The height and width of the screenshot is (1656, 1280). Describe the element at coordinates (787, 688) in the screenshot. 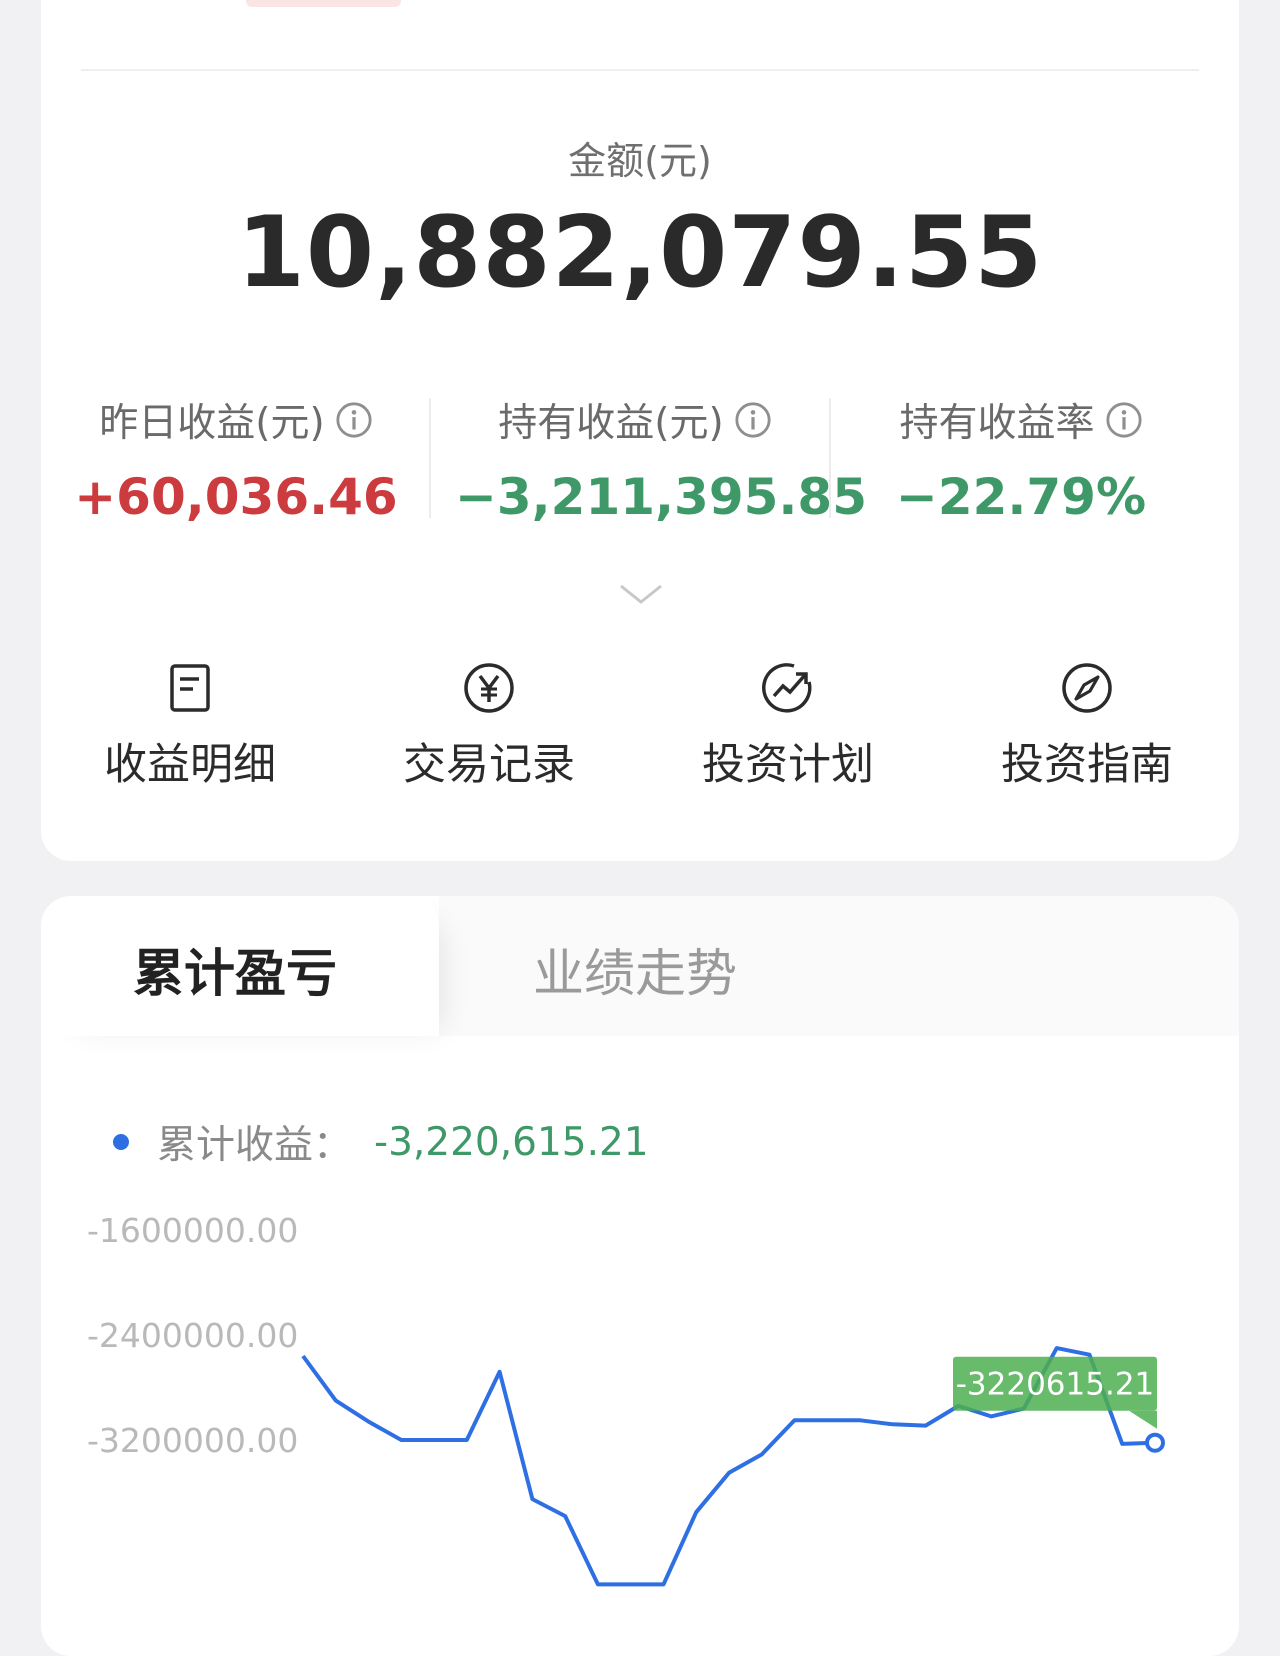

I see `trend-up-icon` at that location.